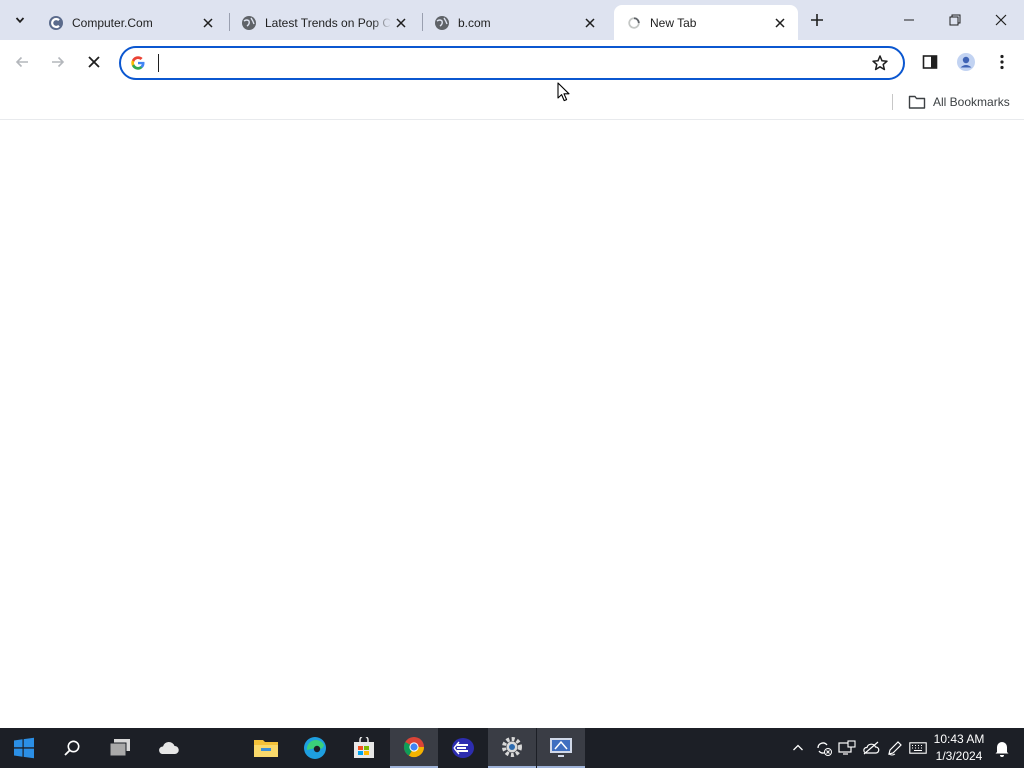 The height and width of the screenshot is (768, 1024). What do you see at coordinates (634, 23) in the screenshot?
I see `loading-icon` at bounding box center [634, 23].